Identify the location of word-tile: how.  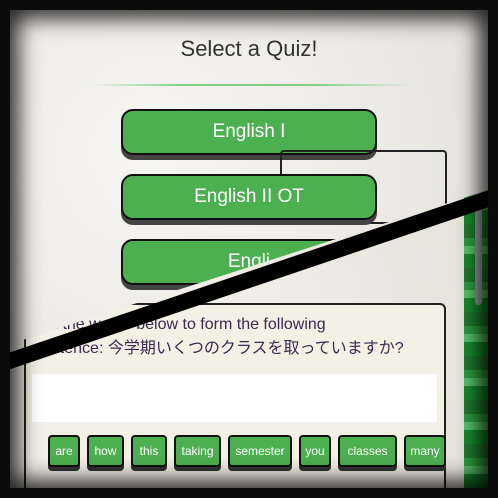
(105, 451).